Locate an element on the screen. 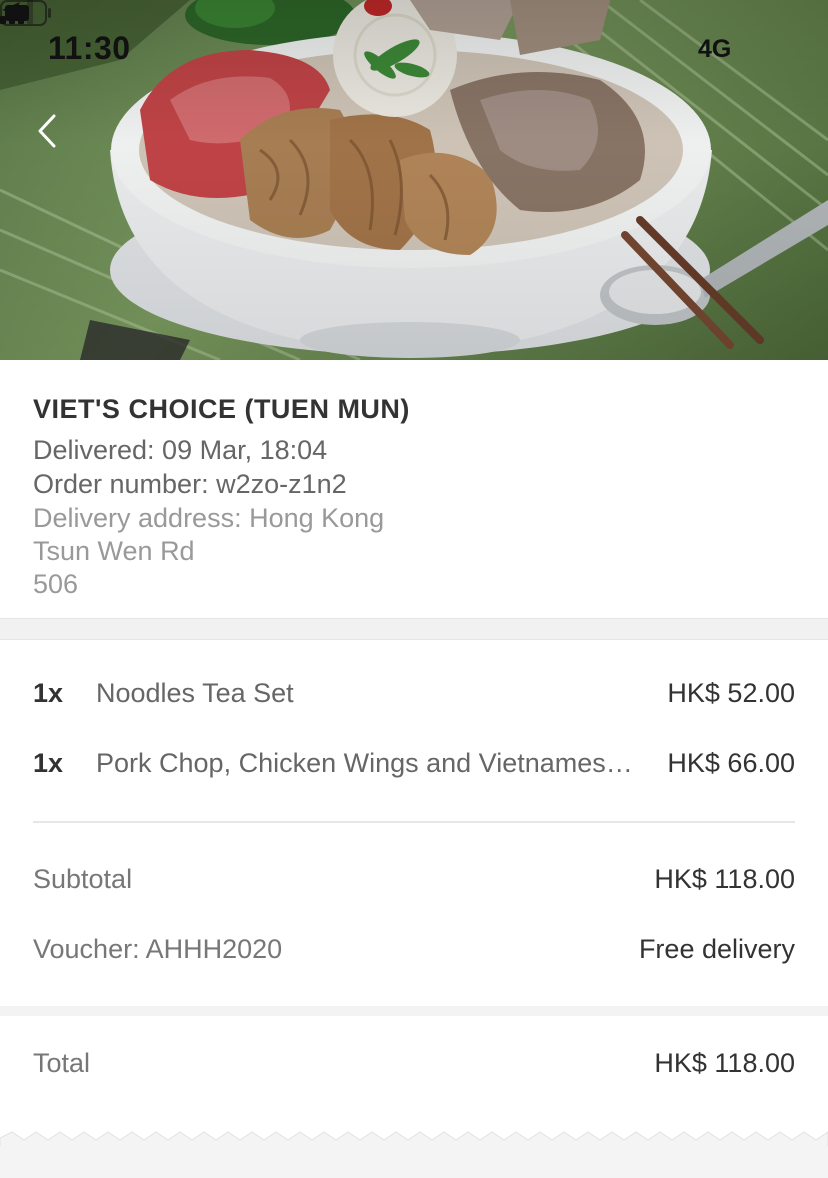 This screenshot has width=828, height=1178. status-bar: 11:30 4G is located at coordinates (414, 50).